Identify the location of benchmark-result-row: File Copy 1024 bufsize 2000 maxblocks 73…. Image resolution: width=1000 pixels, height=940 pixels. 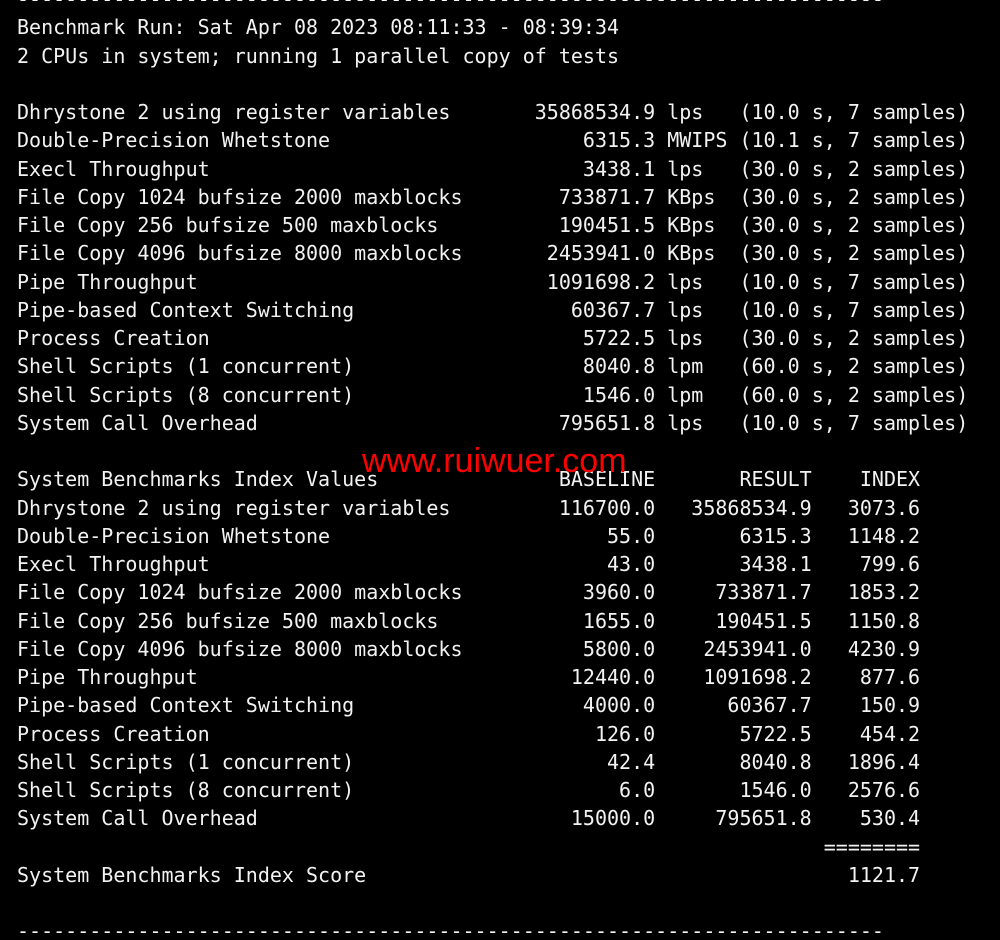
(493, 196).